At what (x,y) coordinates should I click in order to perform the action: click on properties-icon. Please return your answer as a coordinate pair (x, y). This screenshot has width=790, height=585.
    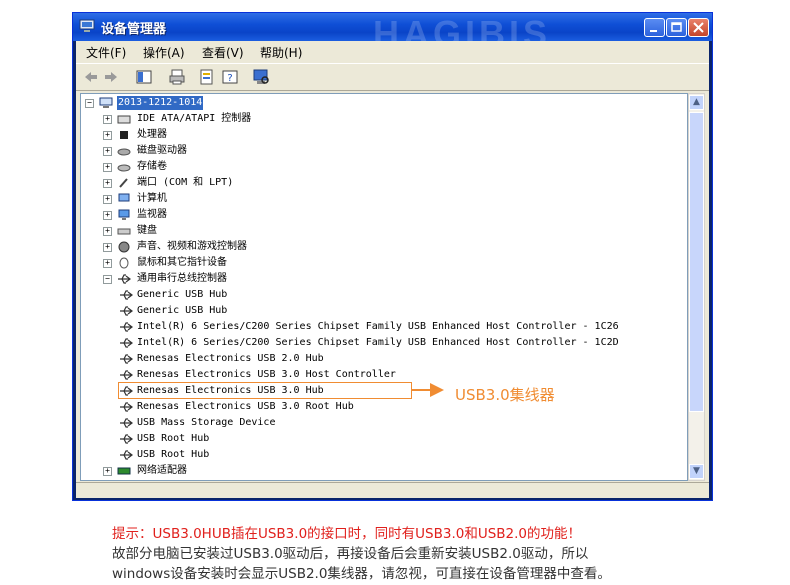
    Looking at the image, I should click on (207, 77).